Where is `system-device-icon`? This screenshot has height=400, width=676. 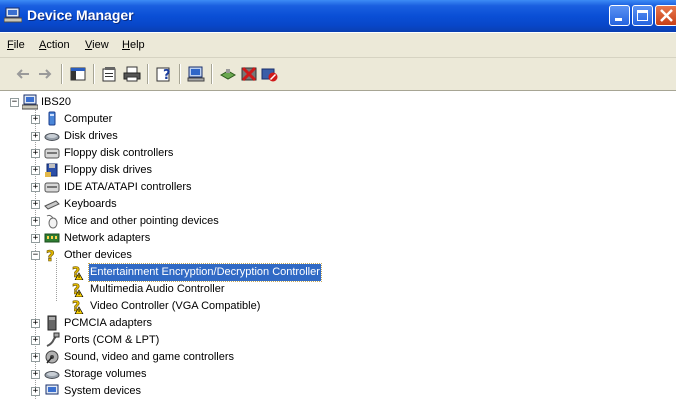
system-device-icon is located at coordinates (52, 389).